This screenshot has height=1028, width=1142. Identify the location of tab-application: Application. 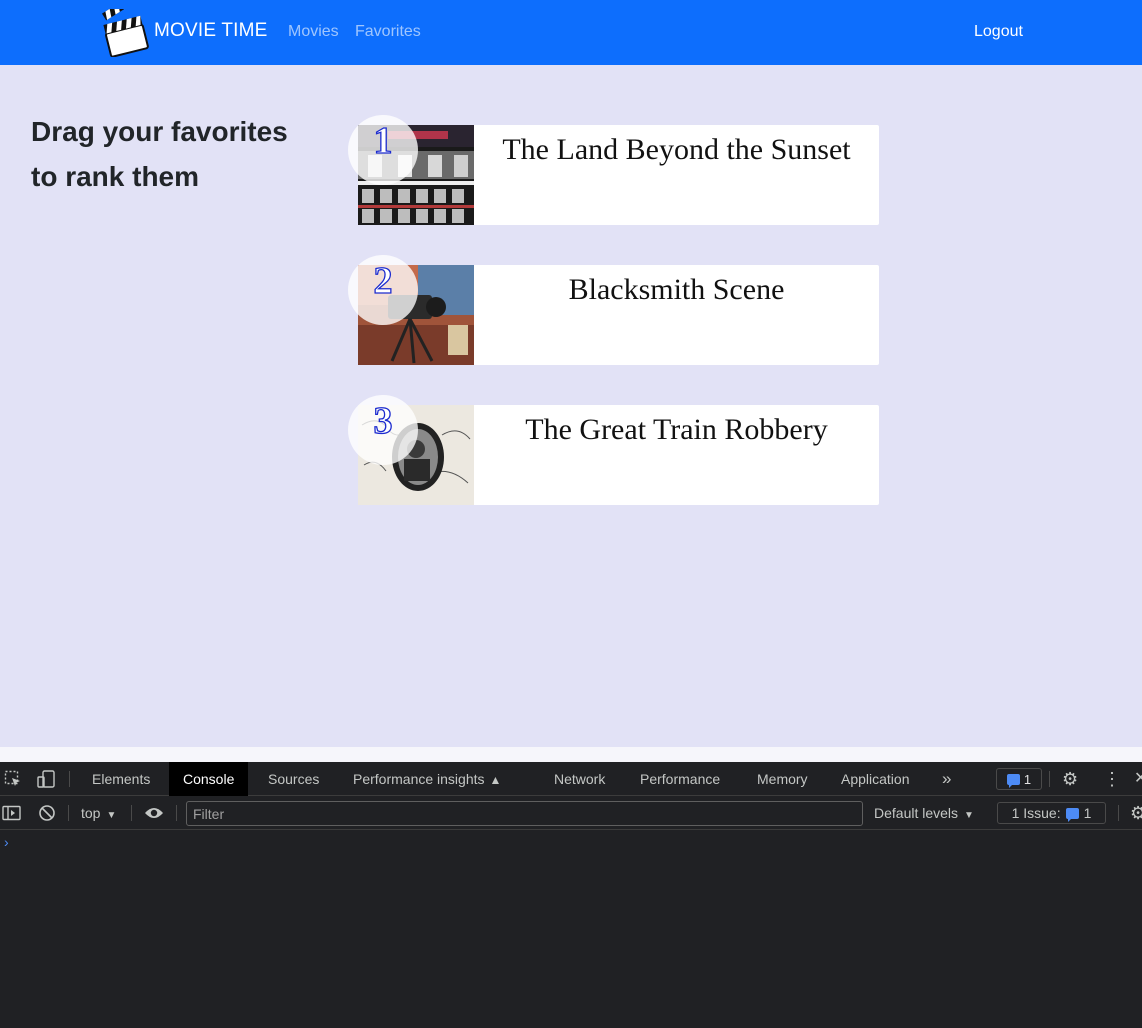
(875, 779).